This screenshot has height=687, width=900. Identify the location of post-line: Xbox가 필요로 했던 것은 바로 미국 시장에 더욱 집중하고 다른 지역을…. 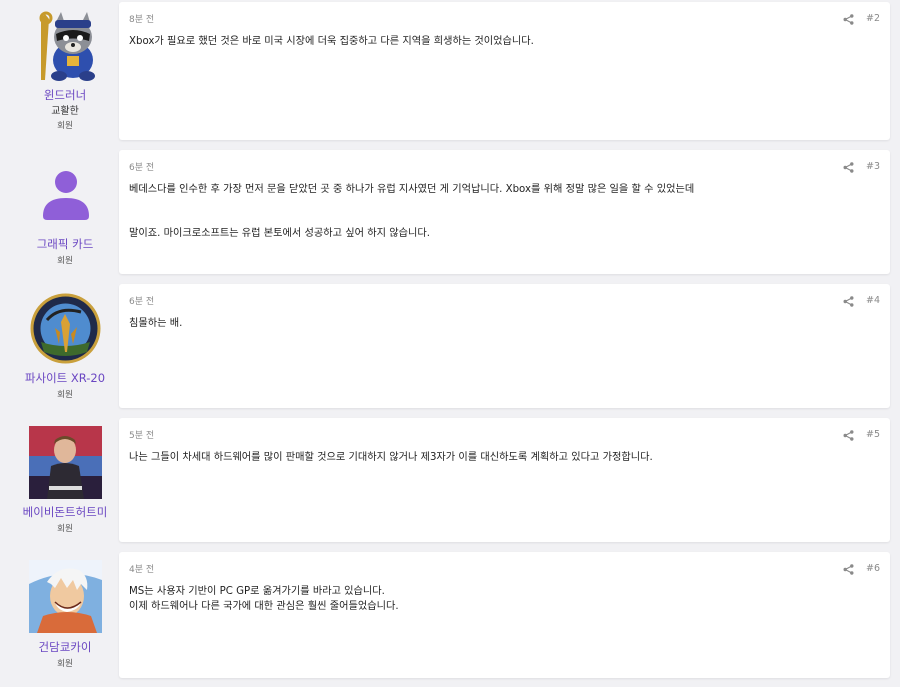
(331, 41).